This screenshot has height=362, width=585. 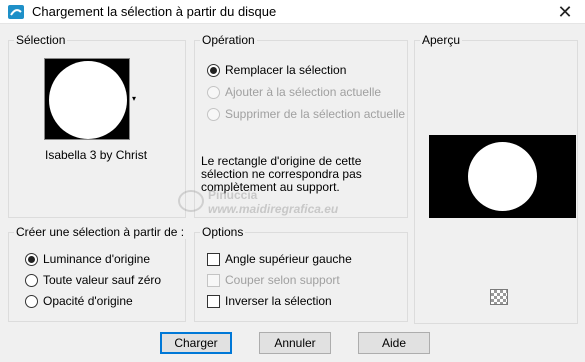 I want to click on checkbox-label: Angle supérieur gauche, so click(x=288, y=259).